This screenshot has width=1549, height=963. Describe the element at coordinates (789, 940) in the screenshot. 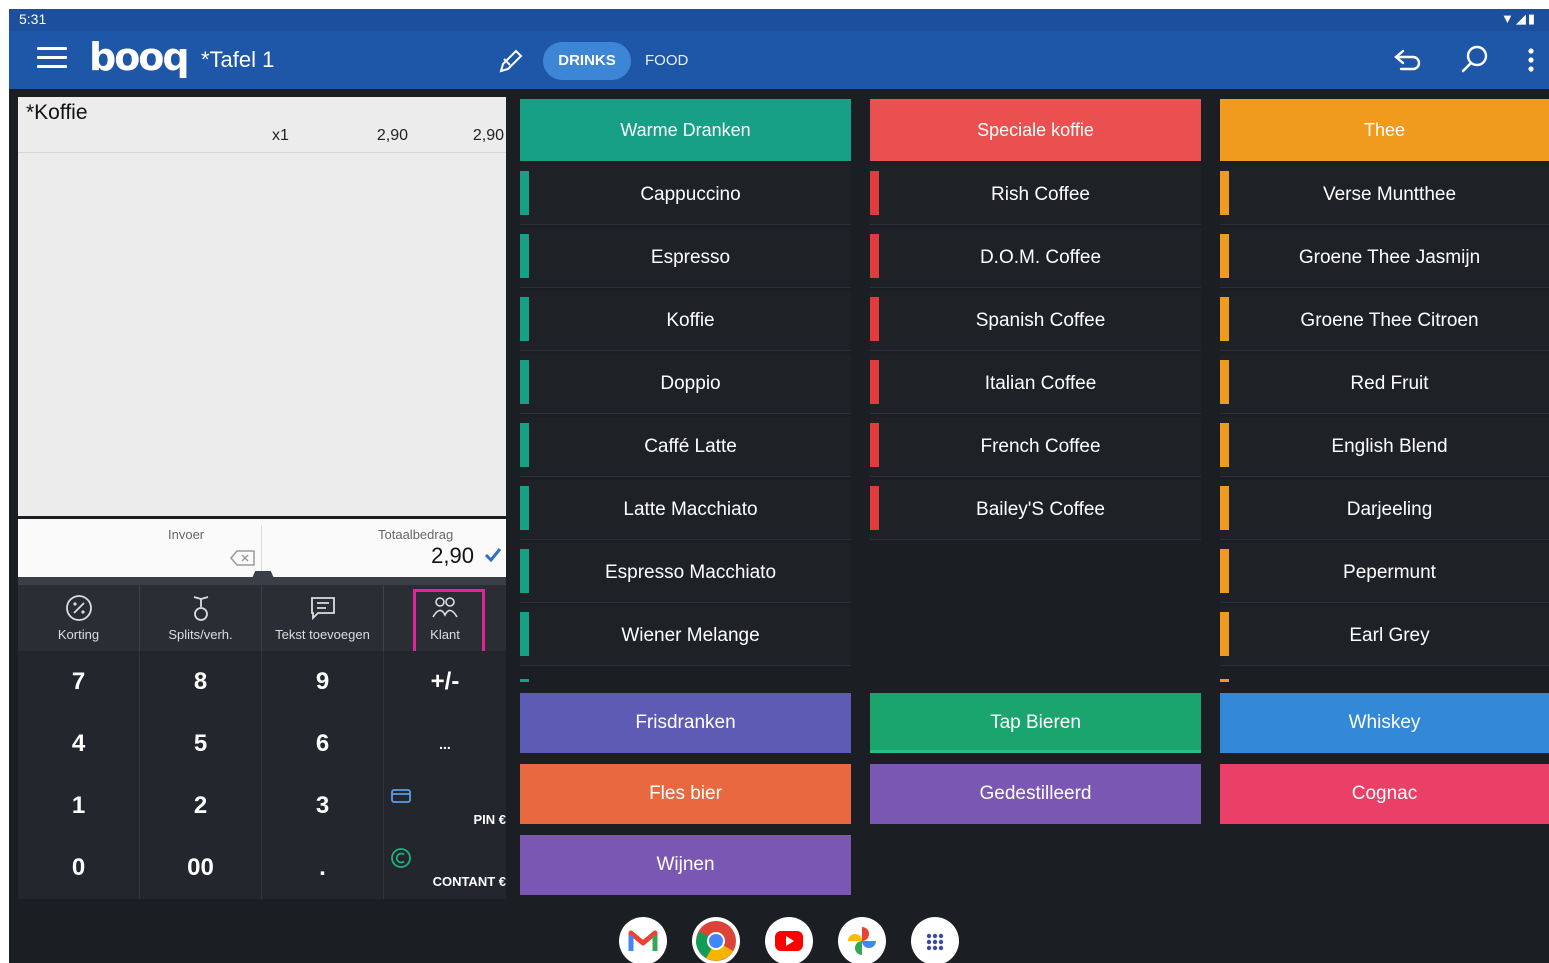

I see `youtube-icon` at that location.